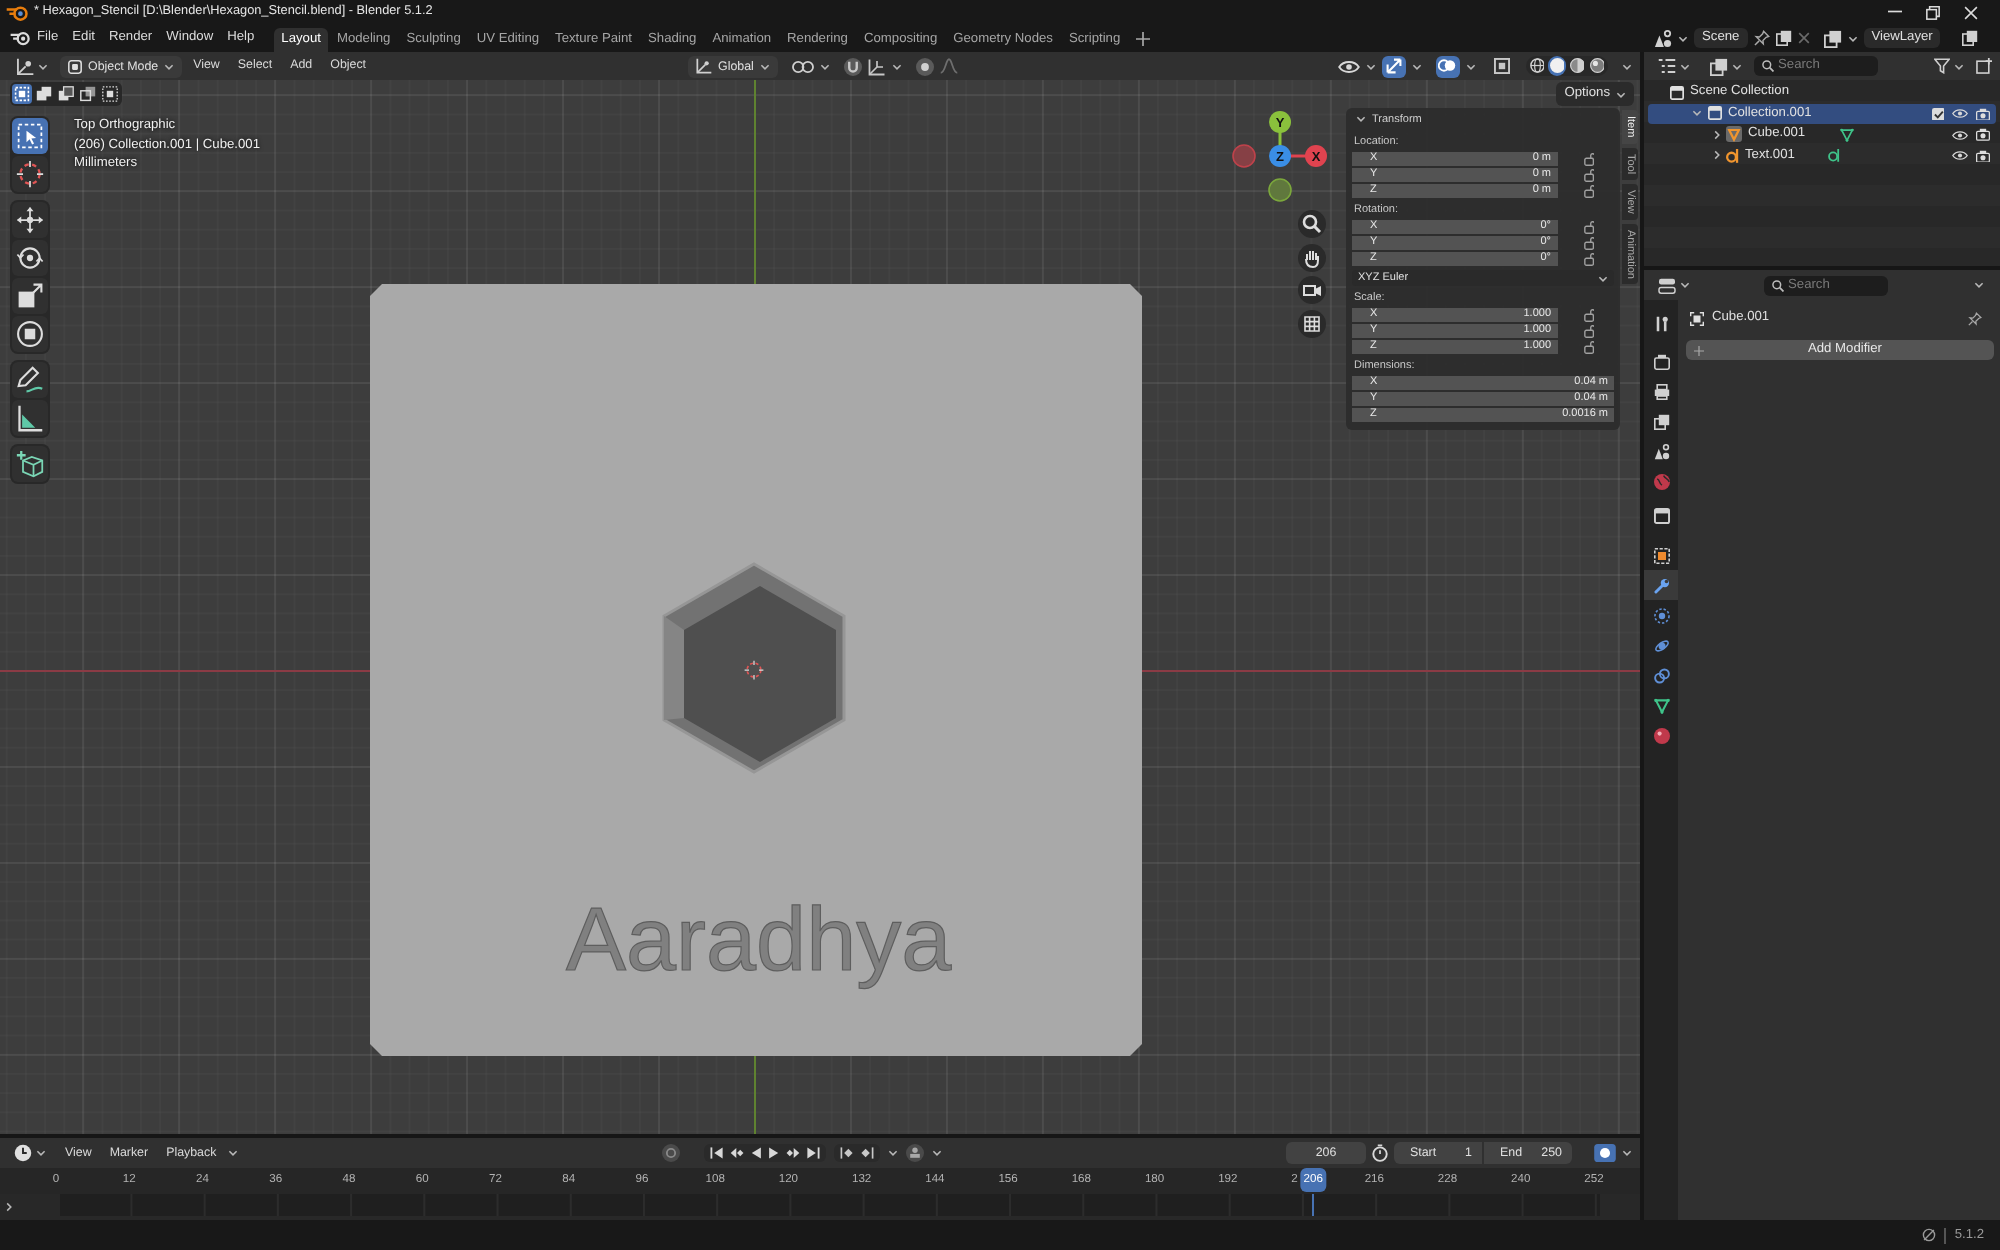 The height and width of the screenshot is (1250, 2000). What do you see at coordinates (1393, 66) in the screenshot?
I see `gizmos-toggle` at bounding box center [1393, 66].